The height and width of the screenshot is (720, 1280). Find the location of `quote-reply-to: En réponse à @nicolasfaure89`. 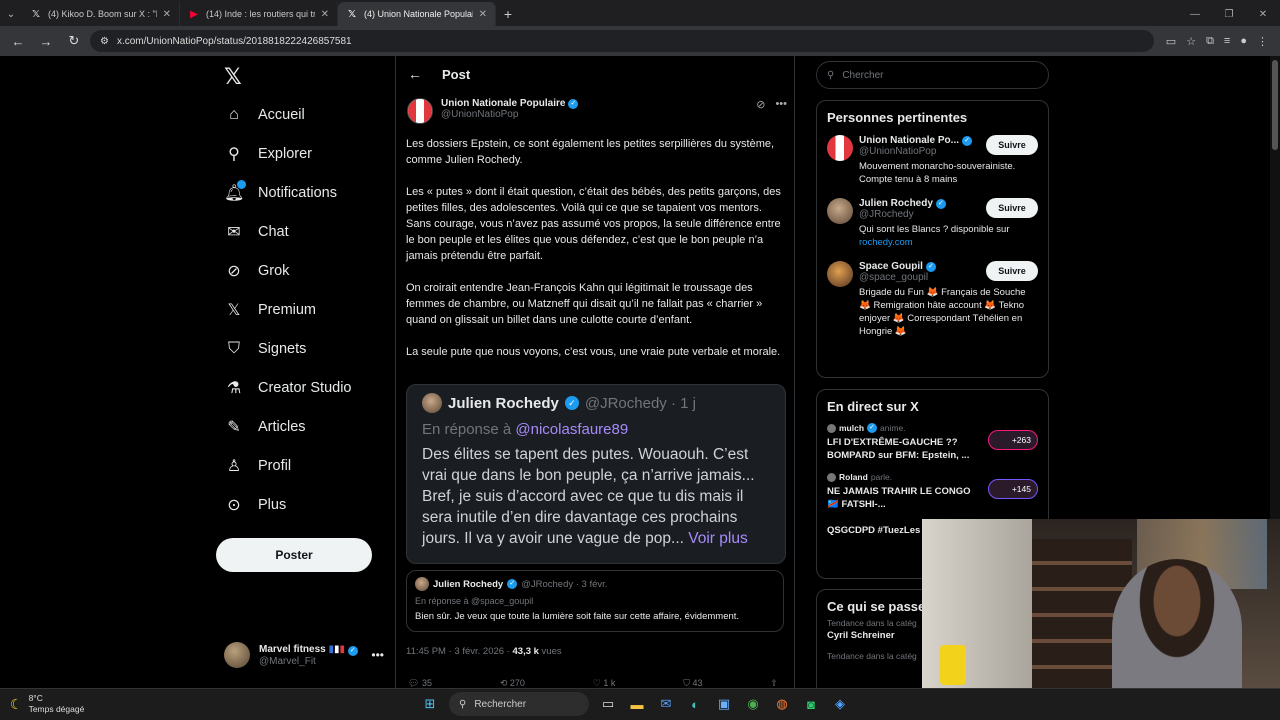

quote-reply-to: En réponse à @nicolasfaure89 is located at coordinates (525, 429).